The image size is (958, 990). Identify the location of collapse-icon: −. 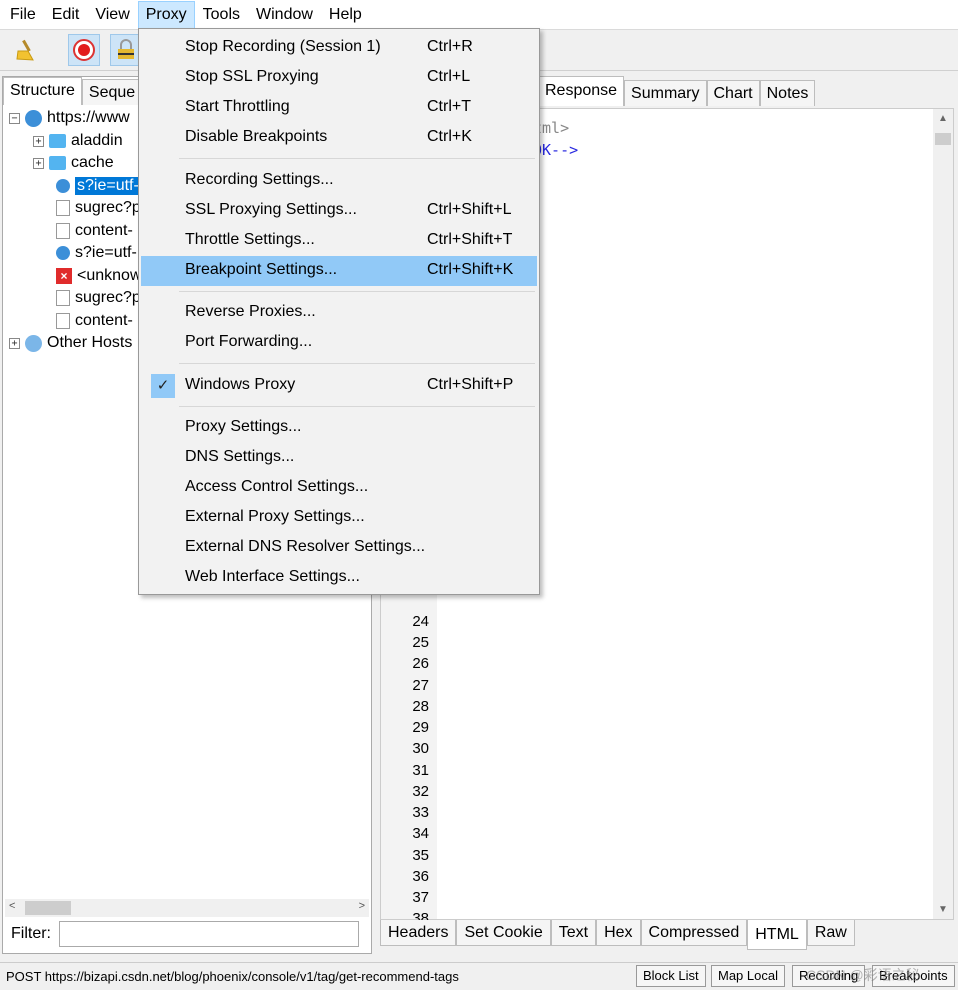
(14, 118).